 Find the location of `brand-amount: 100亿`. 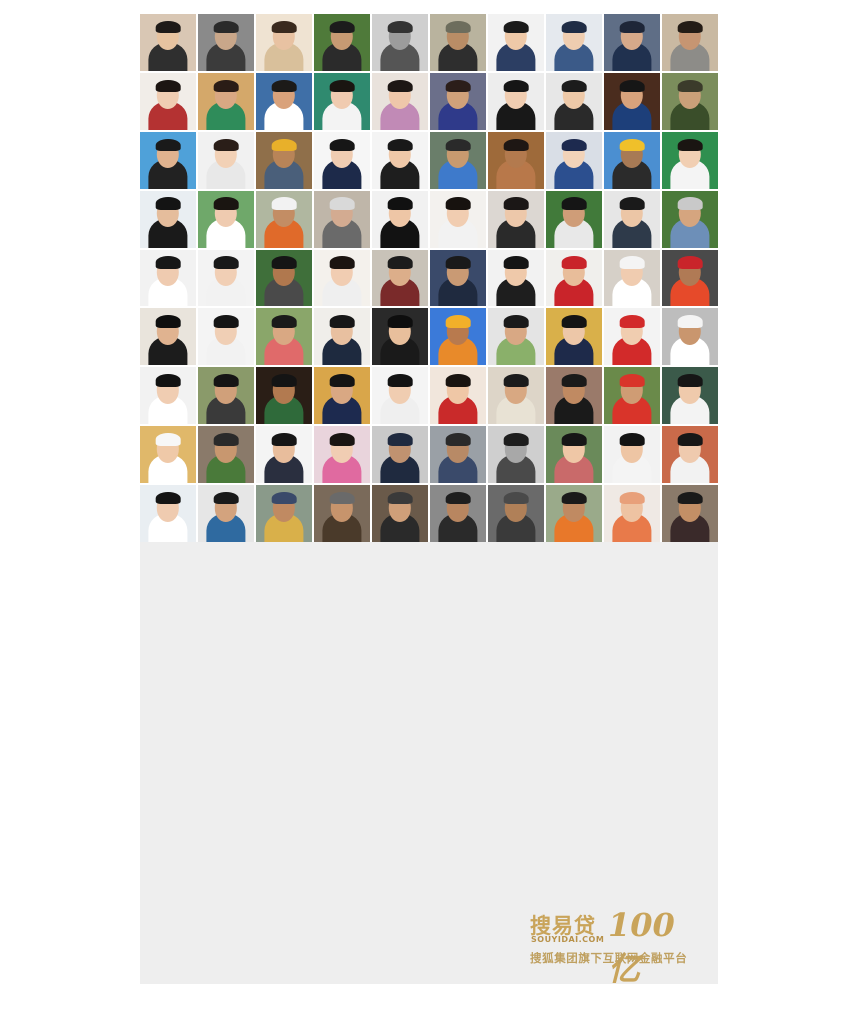

brand-amount: 100亿 is located at coordinates (641, 947).